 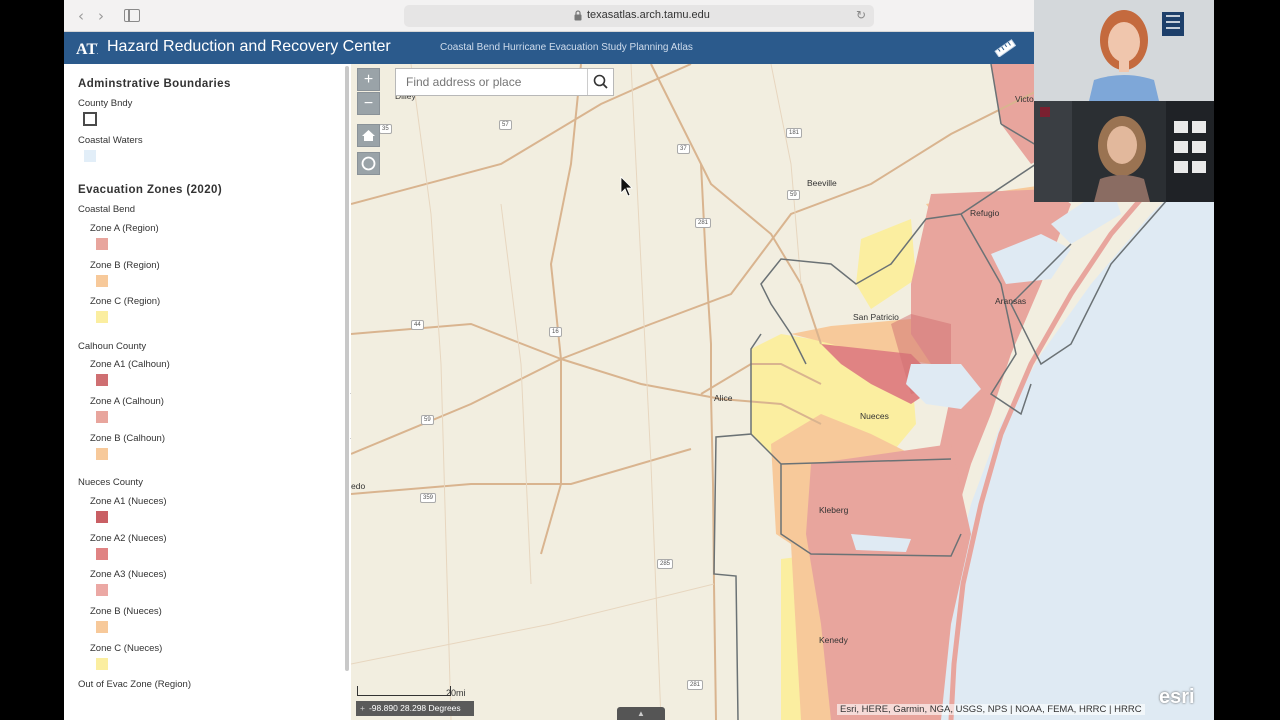 I want to click on search-box, so click(x=504, y=82).